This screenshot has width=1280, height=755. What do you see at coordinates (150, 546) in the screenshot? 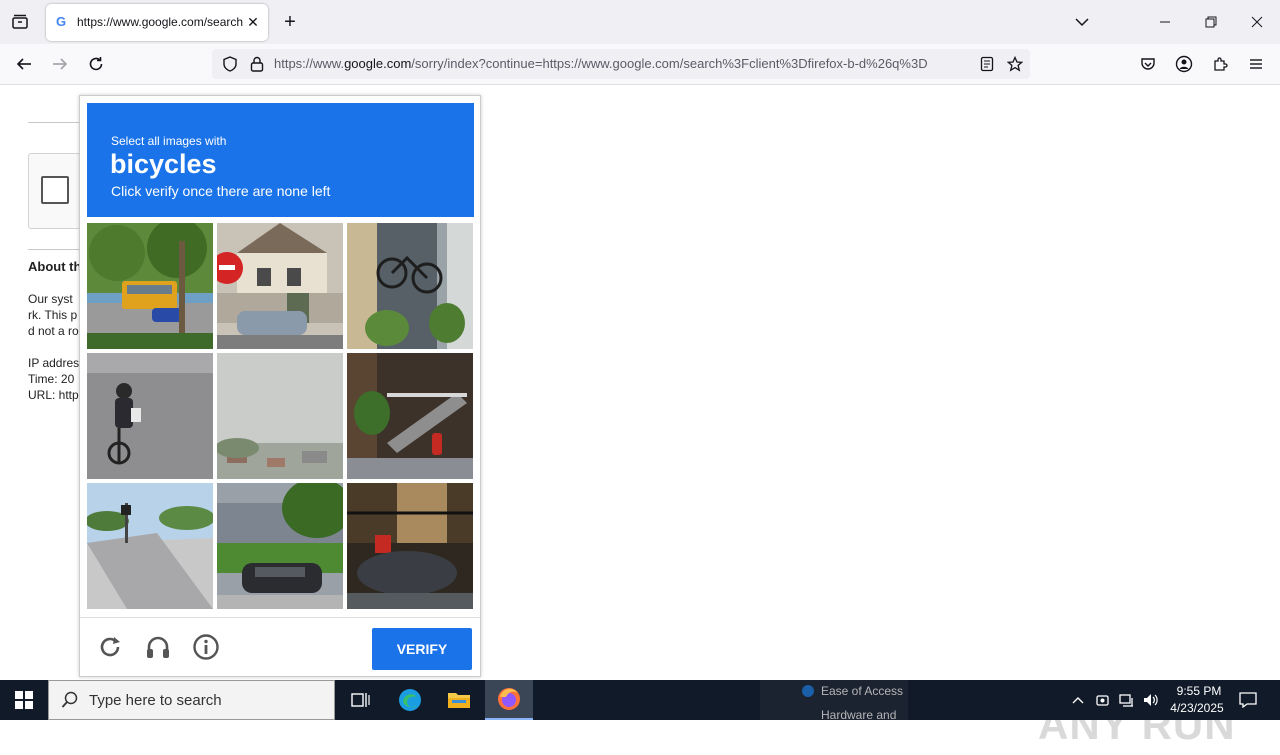
I see `captcha-tile-street-crosswalk` at bounding box center [150, 546].